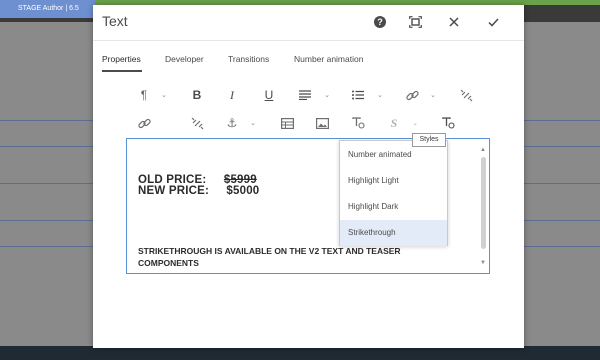 The height and width of the screenshot is (360, 600). Describe the element at coordinates (454, 22) in the screenshot. I see `close-icon` at that location.